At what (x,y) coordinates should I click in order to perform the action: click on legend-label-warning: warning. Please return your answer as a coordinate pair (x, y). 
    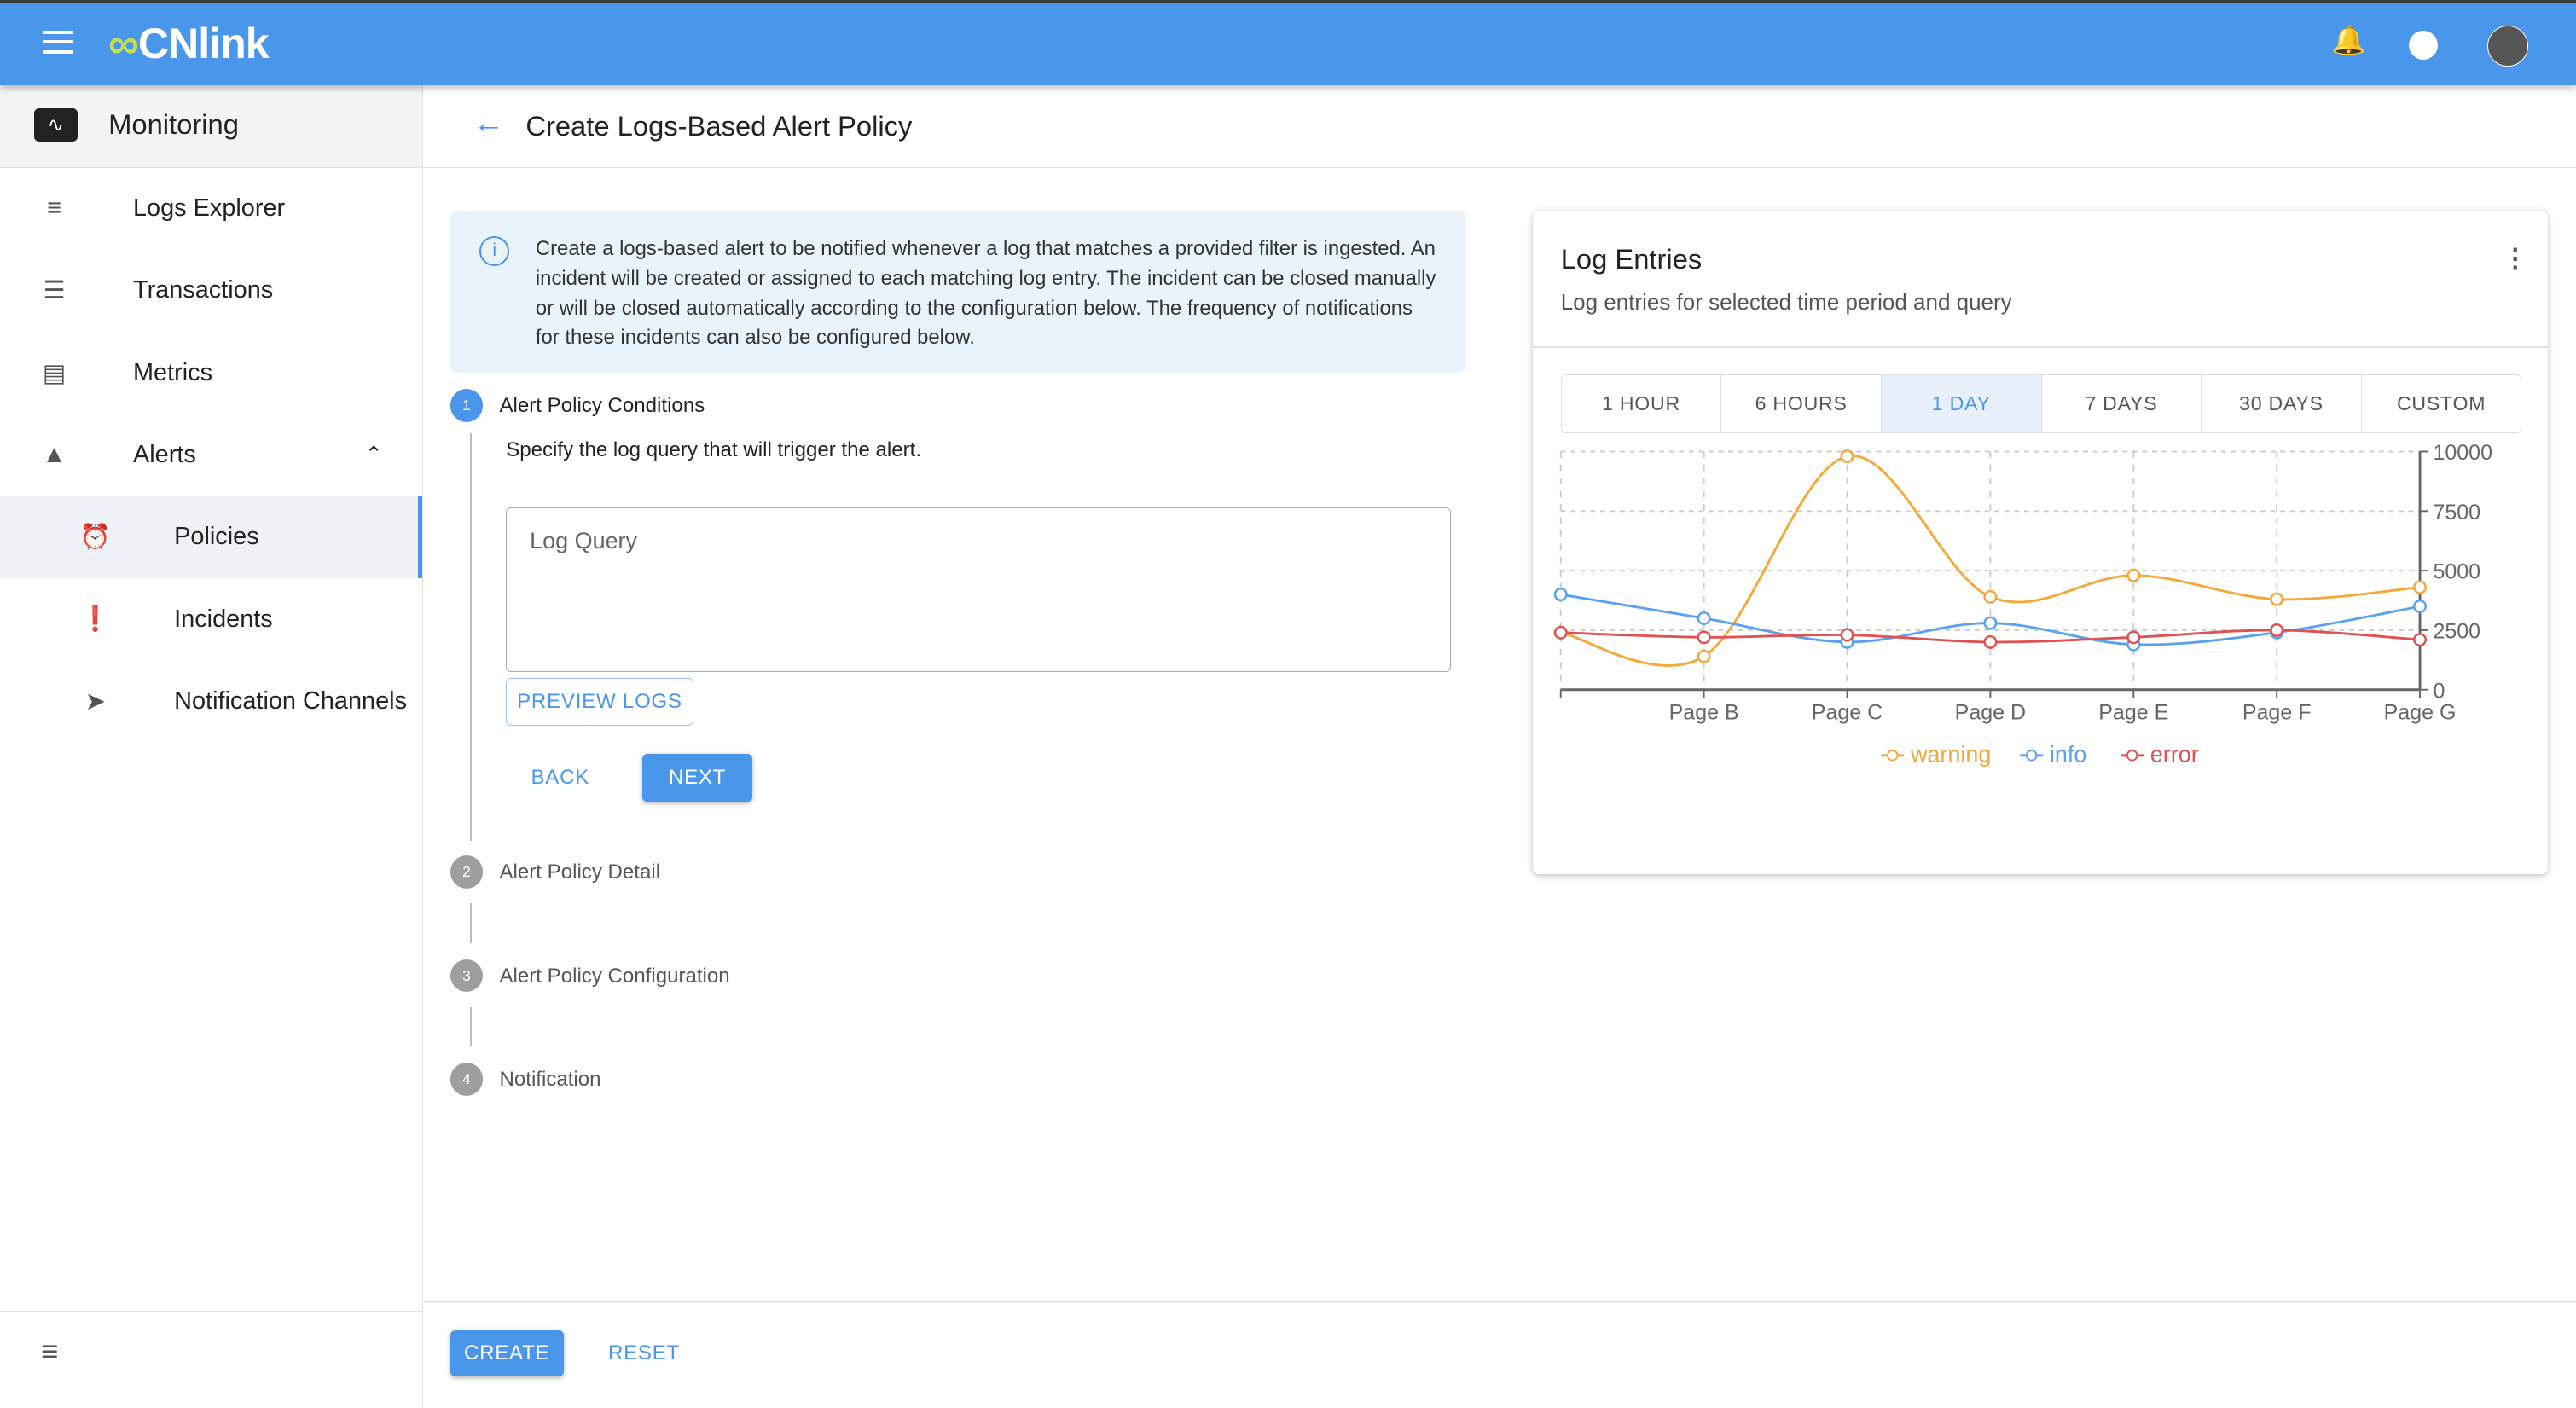
    Looking at the image, I should click on (1950, 755).